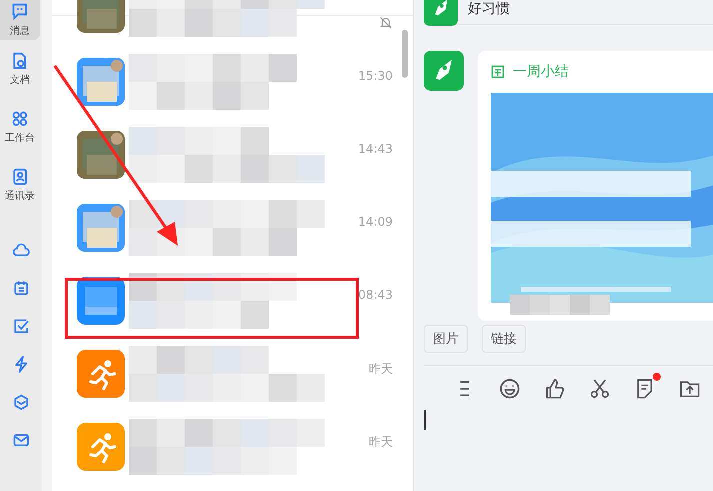 The image size is (713, 491). I want to click on report-icon, so click(498, 72).